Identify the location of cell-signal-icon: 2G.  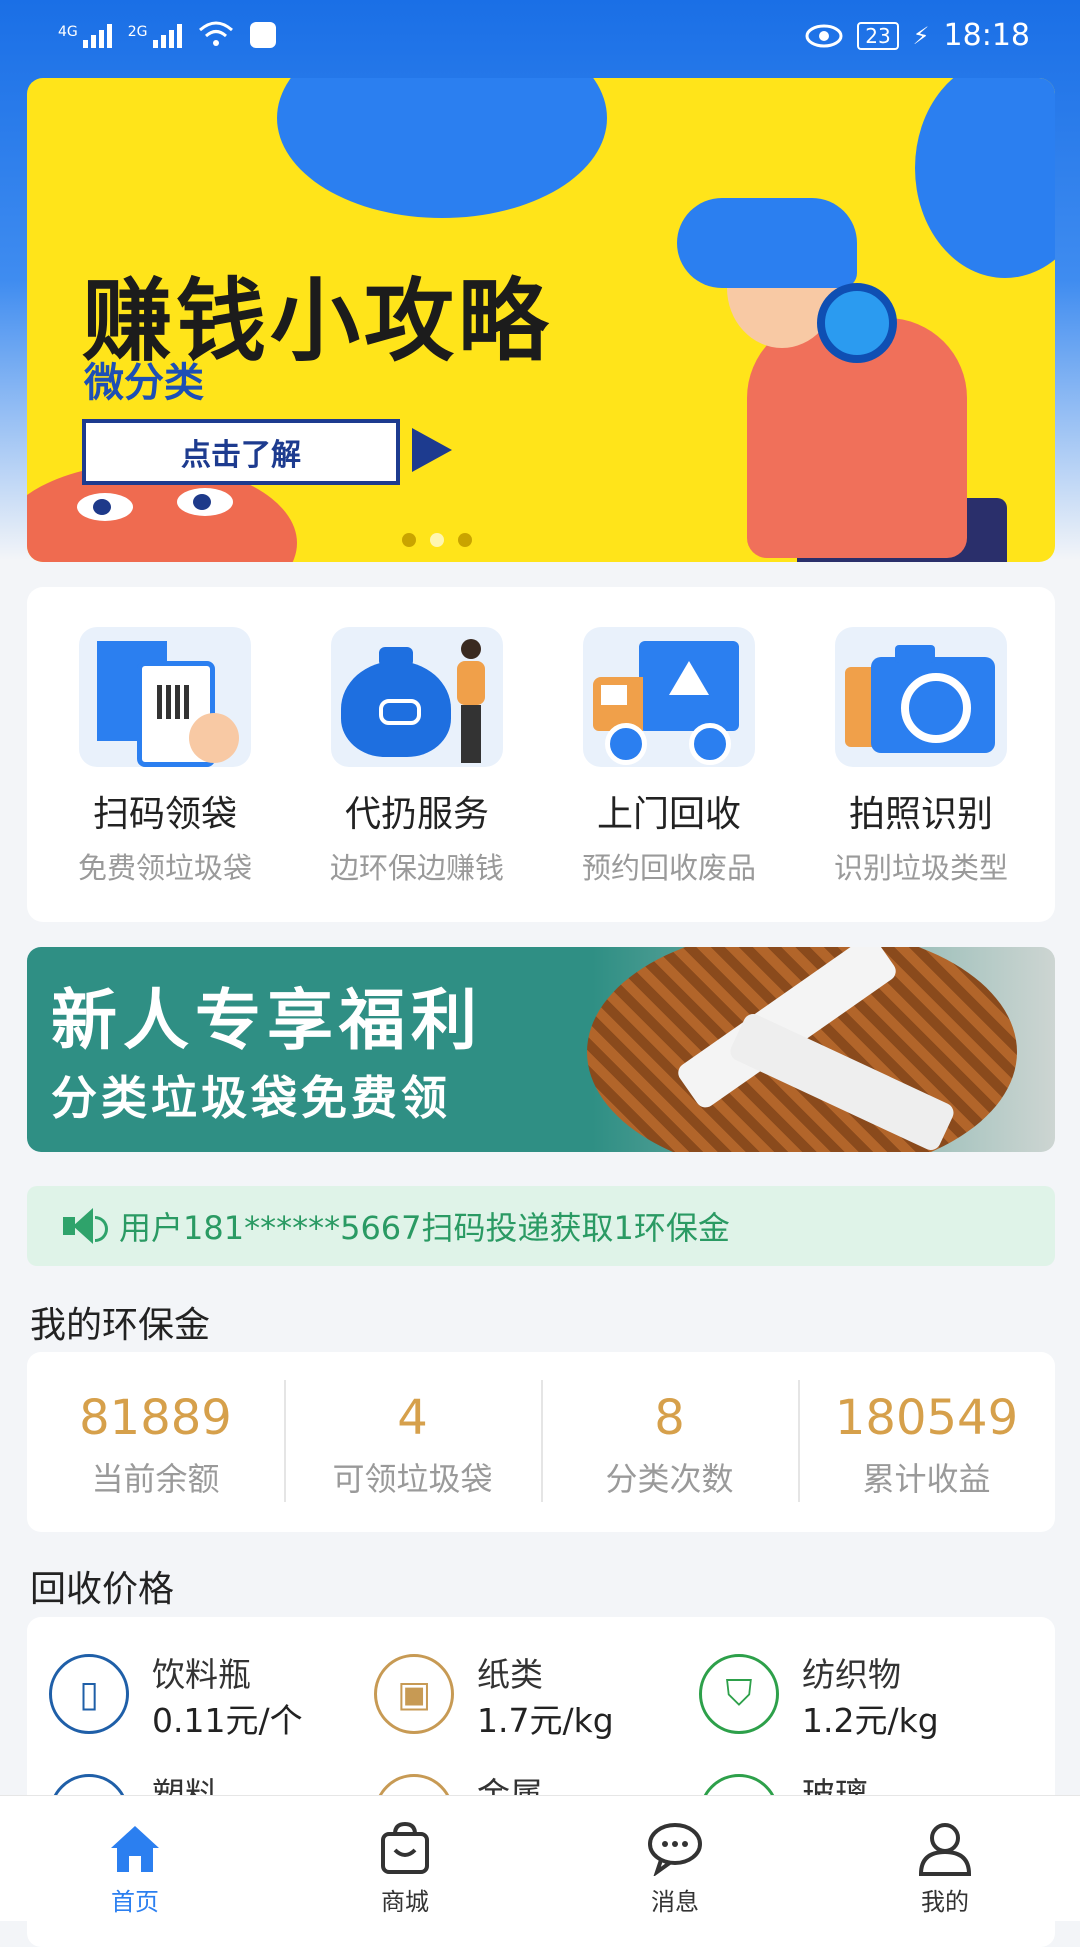
(155, 36).